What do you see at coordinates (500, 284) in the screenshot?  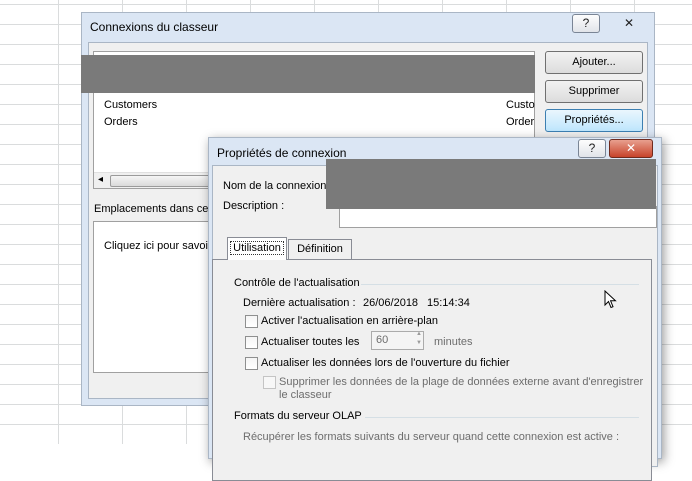 I see `refresh-section-separator` at bounding box center [500, 284].